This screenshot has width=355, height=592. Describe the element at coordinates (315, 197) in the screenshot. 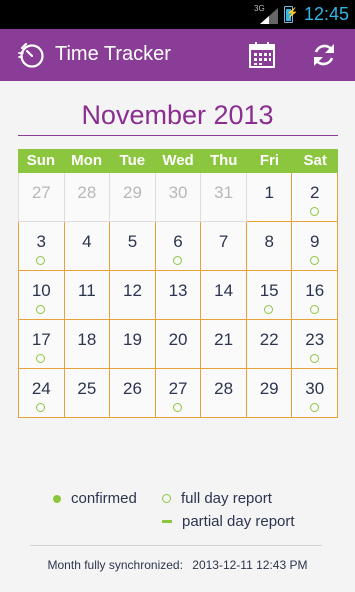

I see `calendar-day: 2` at that location.